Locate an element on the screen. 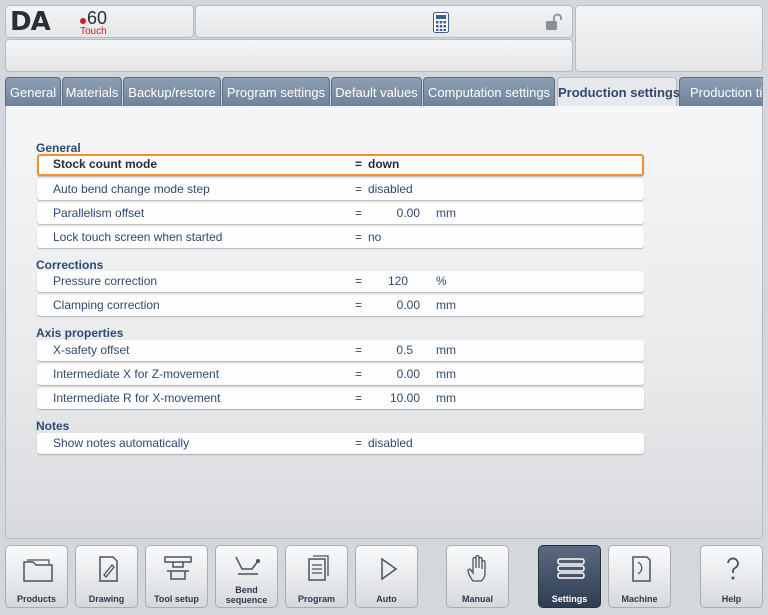  bend-sequence-icon is located at coordinates (247, 565).